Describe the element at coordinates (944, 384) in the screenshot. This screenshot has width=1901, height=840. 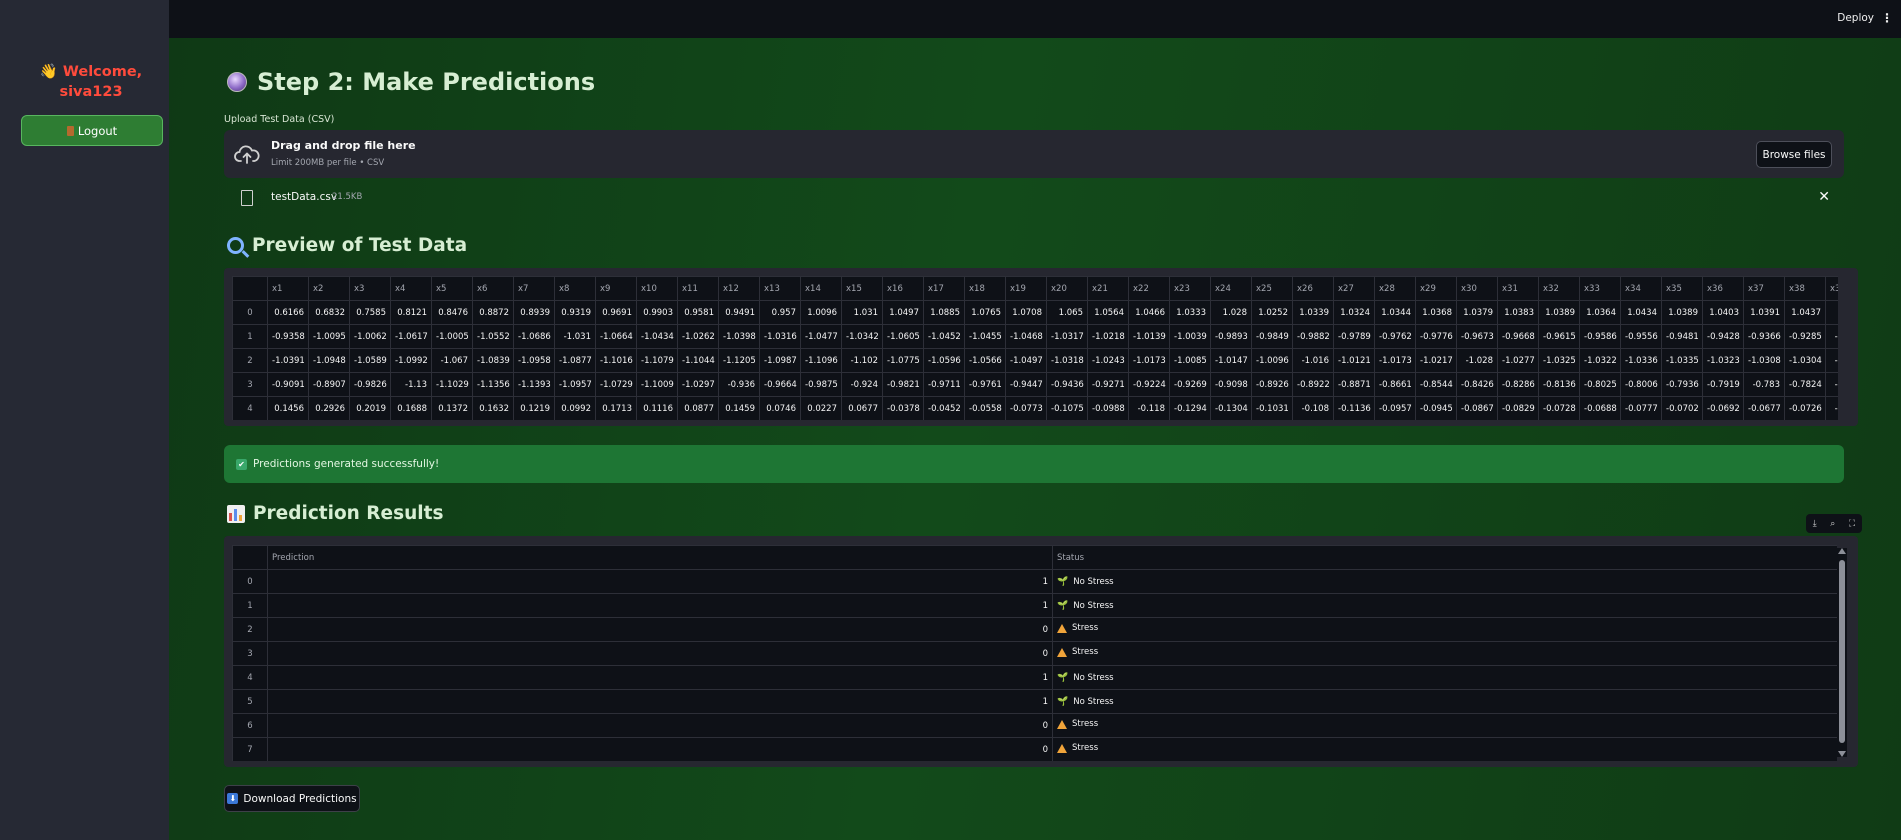
I see `preview-cell: -0.9711` at that location.